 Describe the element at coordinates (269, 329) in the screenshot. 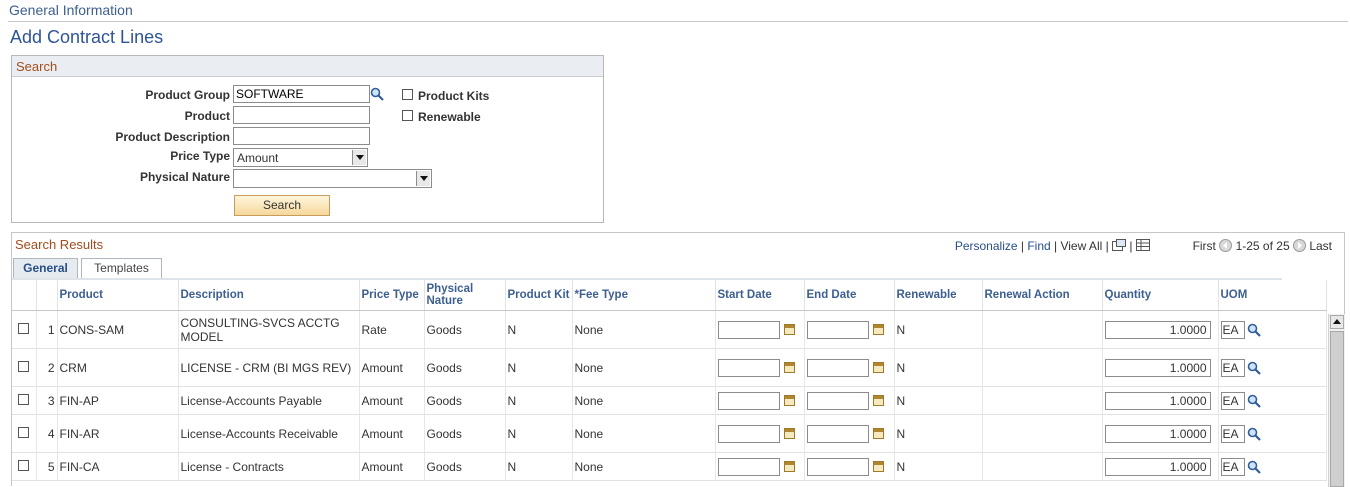

I see `description-cell: CONSULTING-SVCS ACCTG MODEL` at that location.